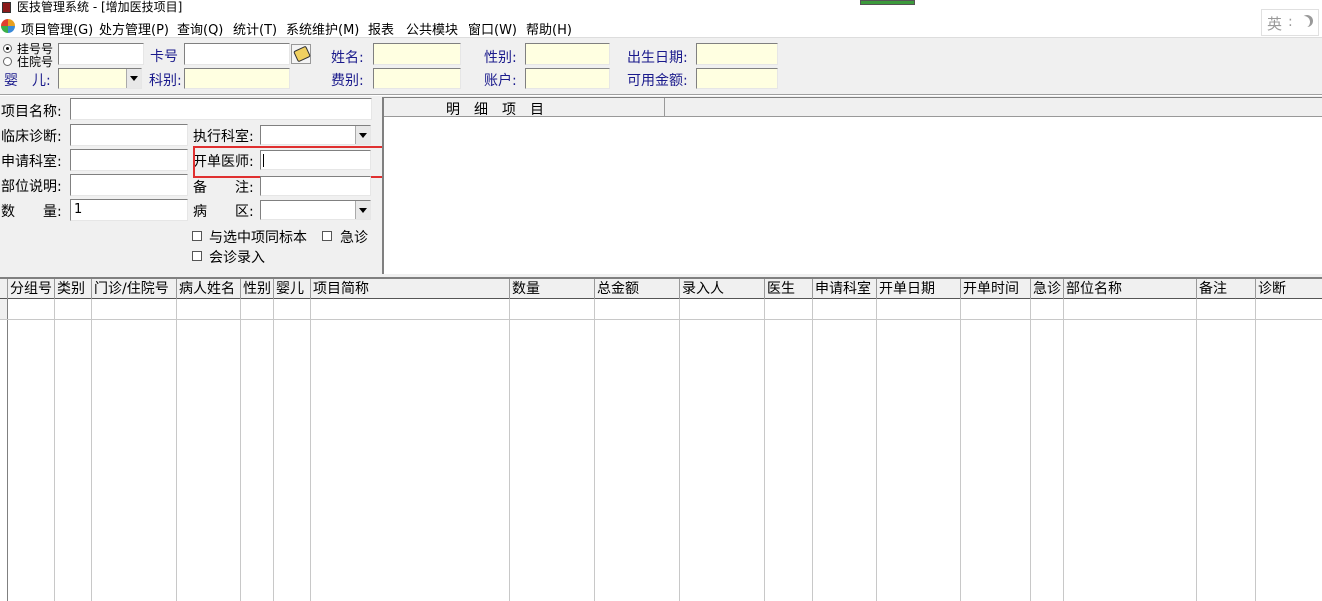 This screenshot has width=1322, height=601. What do you see at coordinates (31, 137) in the screenshot?
I see `clinical-diagnosis-label: 临床诊断:` at bounding box center [31, 137].